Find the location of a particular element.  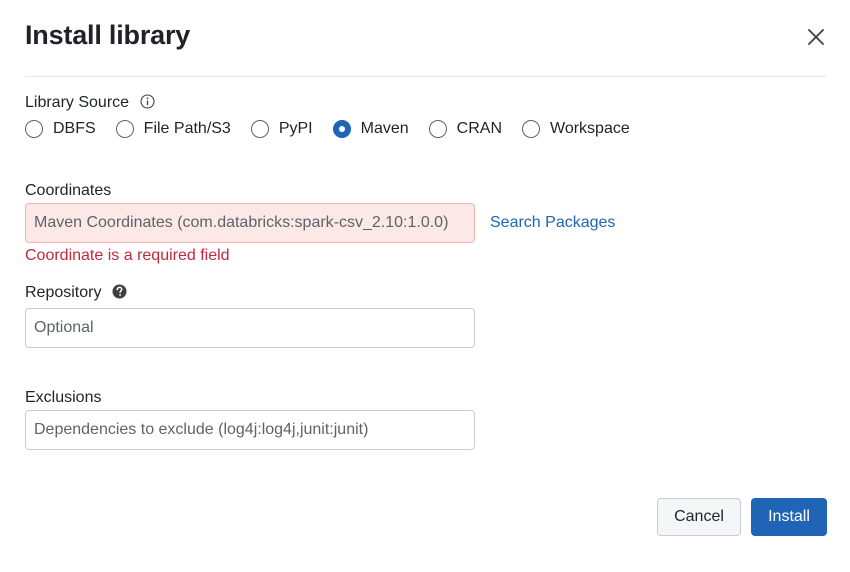

coordinates-error-message: Coordinate is a required field is located at coordinates (127, 255).